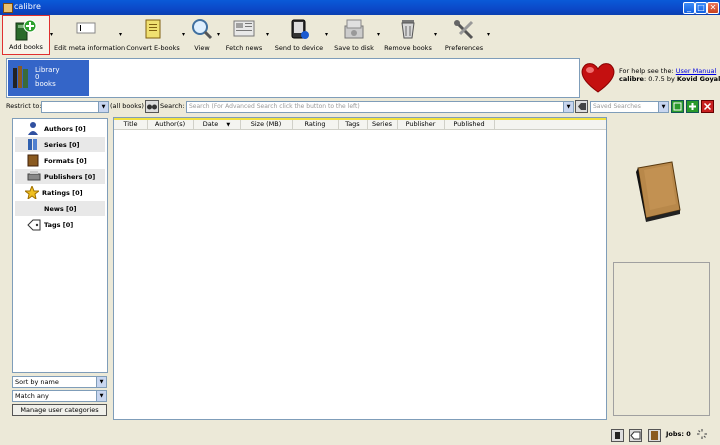  Describe the element at coordinates (172, 106) in the screenshot. I see `search-label: Search:` at that location.